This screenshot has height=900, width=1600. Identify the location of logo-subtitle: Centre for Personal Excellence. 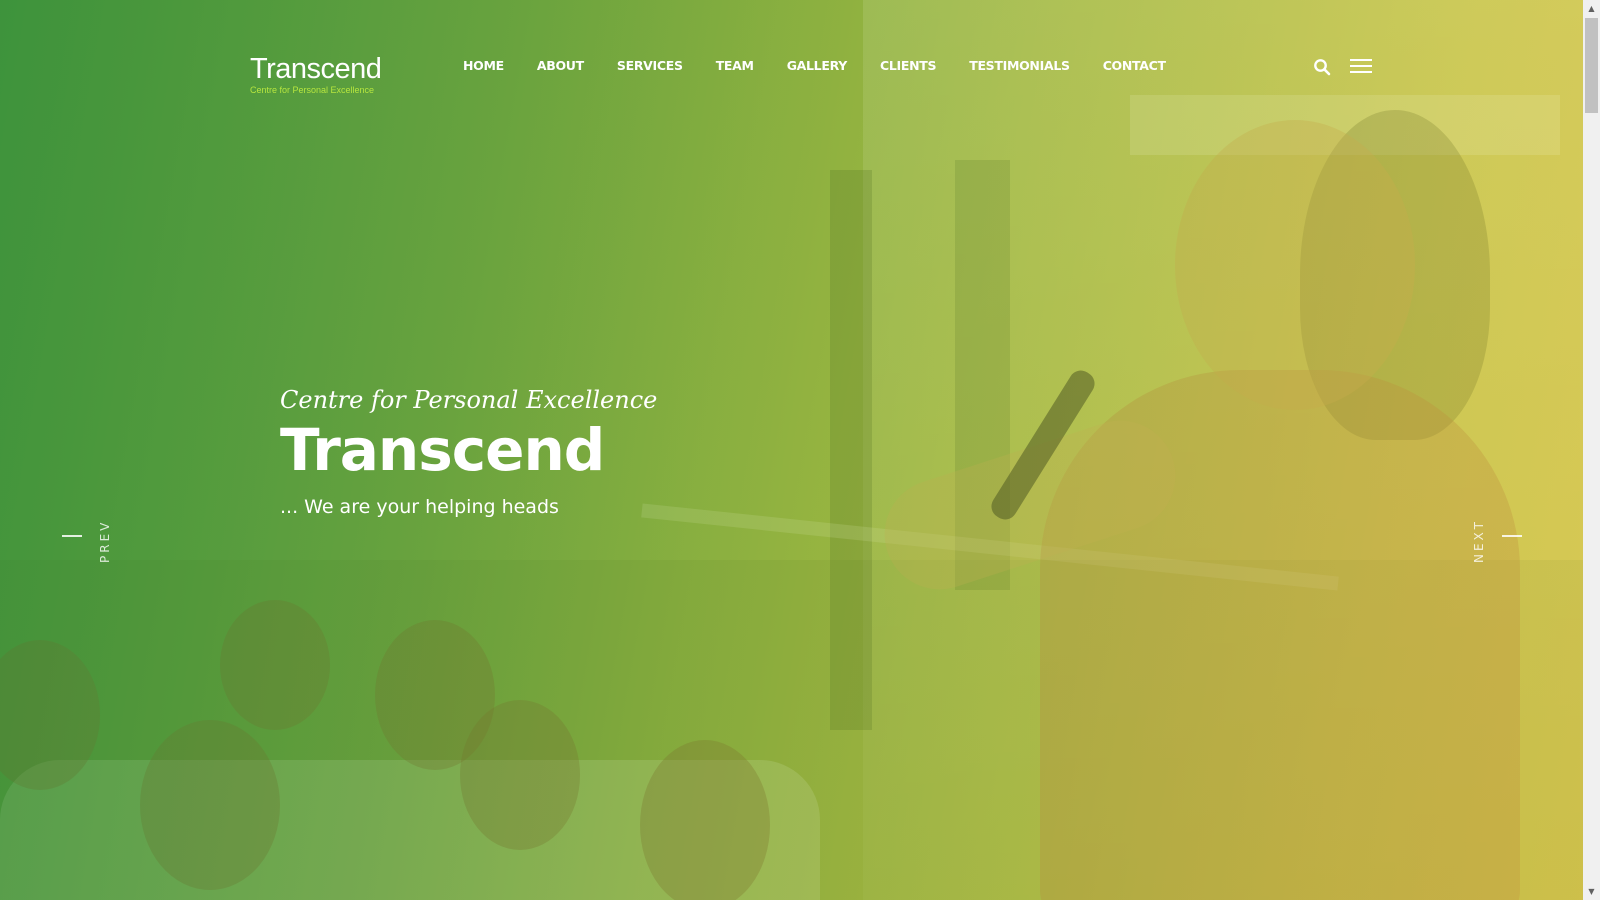
(312, 90).